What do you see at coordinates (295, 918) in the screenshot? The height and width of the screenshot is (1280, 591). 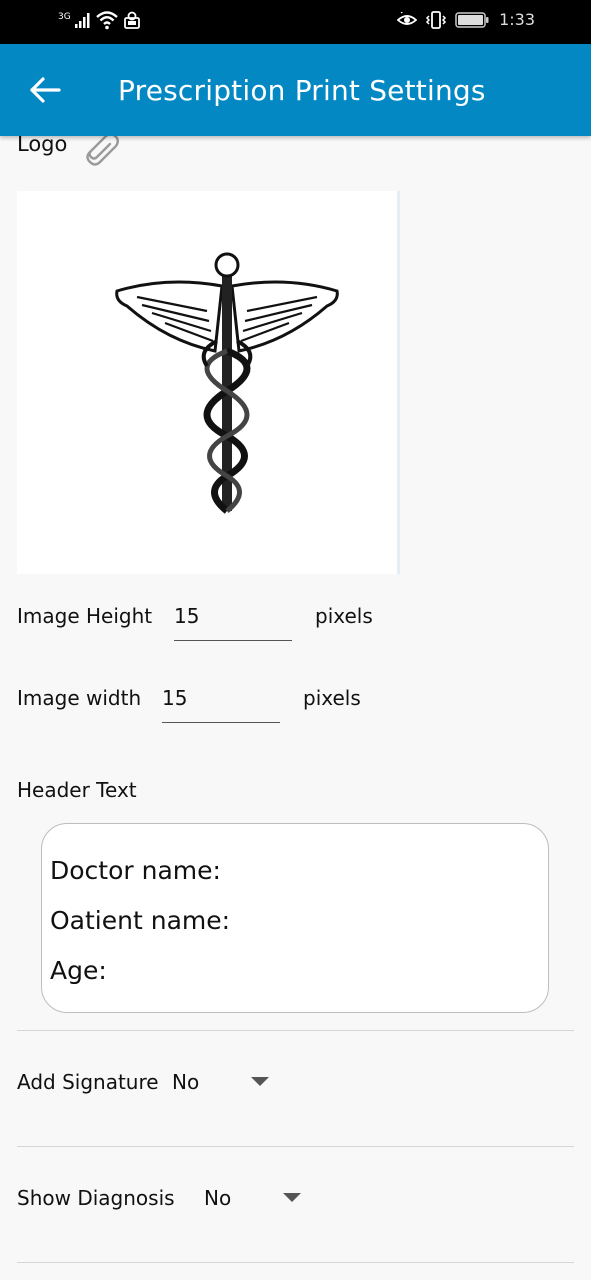 I see `header-text-field: Doctor name: Oatient name: Age:` at bounding box center [295, 918].